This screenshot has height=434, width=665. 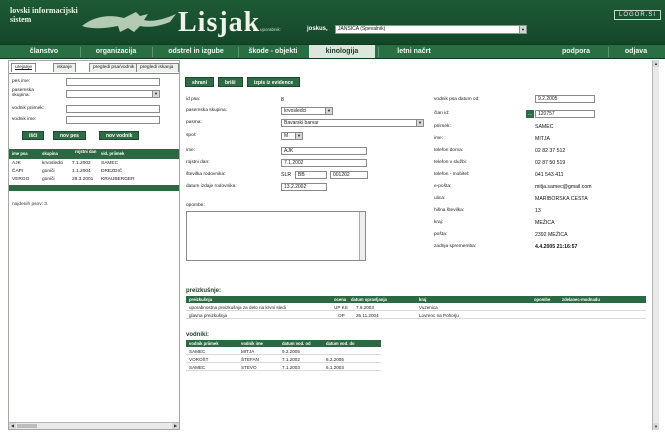 I want to click on label-ime-vodnika: ime:, so click(x=439, y=138).